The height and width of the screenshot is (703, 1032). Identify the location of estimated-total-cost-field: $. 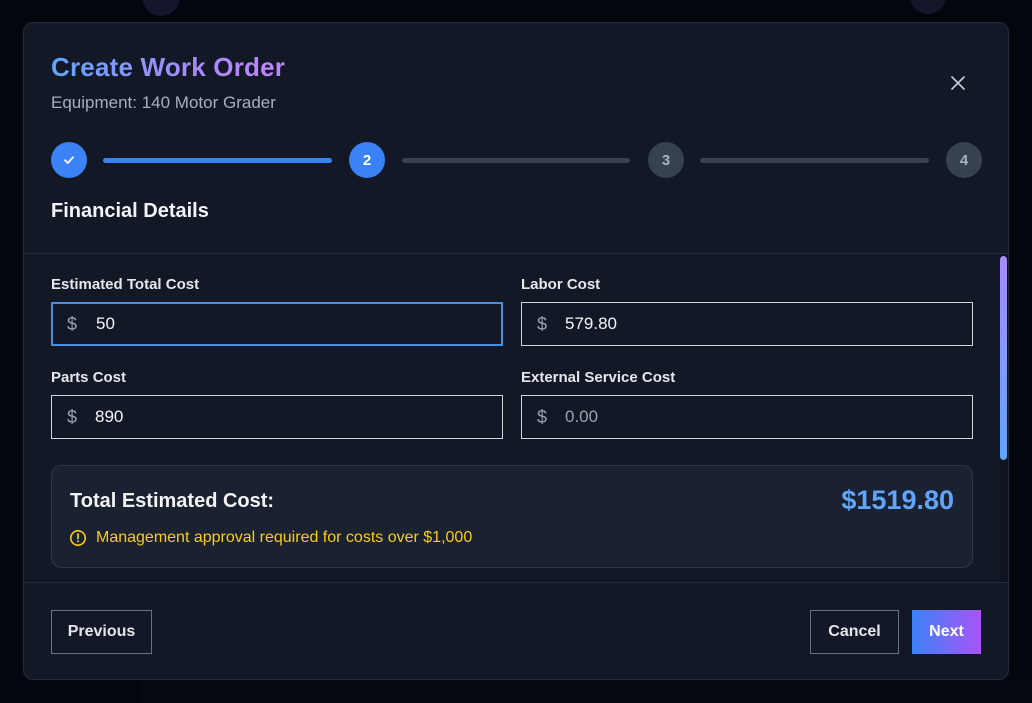
(277, 324).